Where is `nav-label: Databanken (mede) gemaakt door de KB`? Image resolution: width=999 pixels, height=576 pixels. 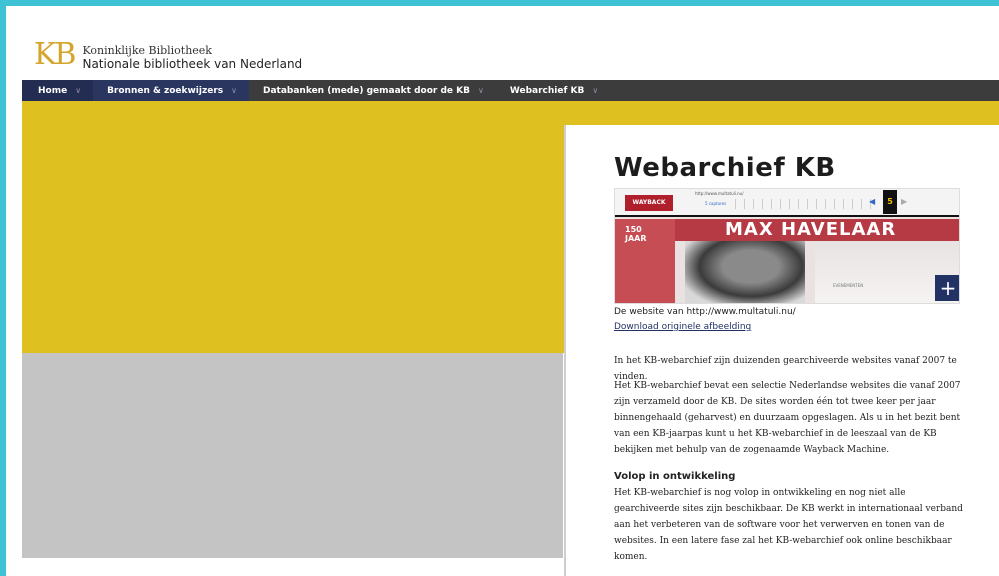
nav-label: Databanken (mede) gemaakt door de KB is located at coordinates (366, 90).